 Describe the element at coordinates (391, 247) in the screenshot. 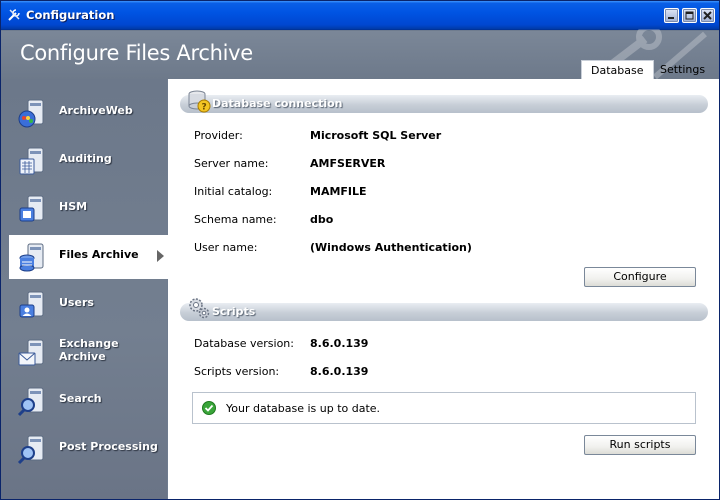

I see `user-name-value: (Windows Authentication)` at that location.